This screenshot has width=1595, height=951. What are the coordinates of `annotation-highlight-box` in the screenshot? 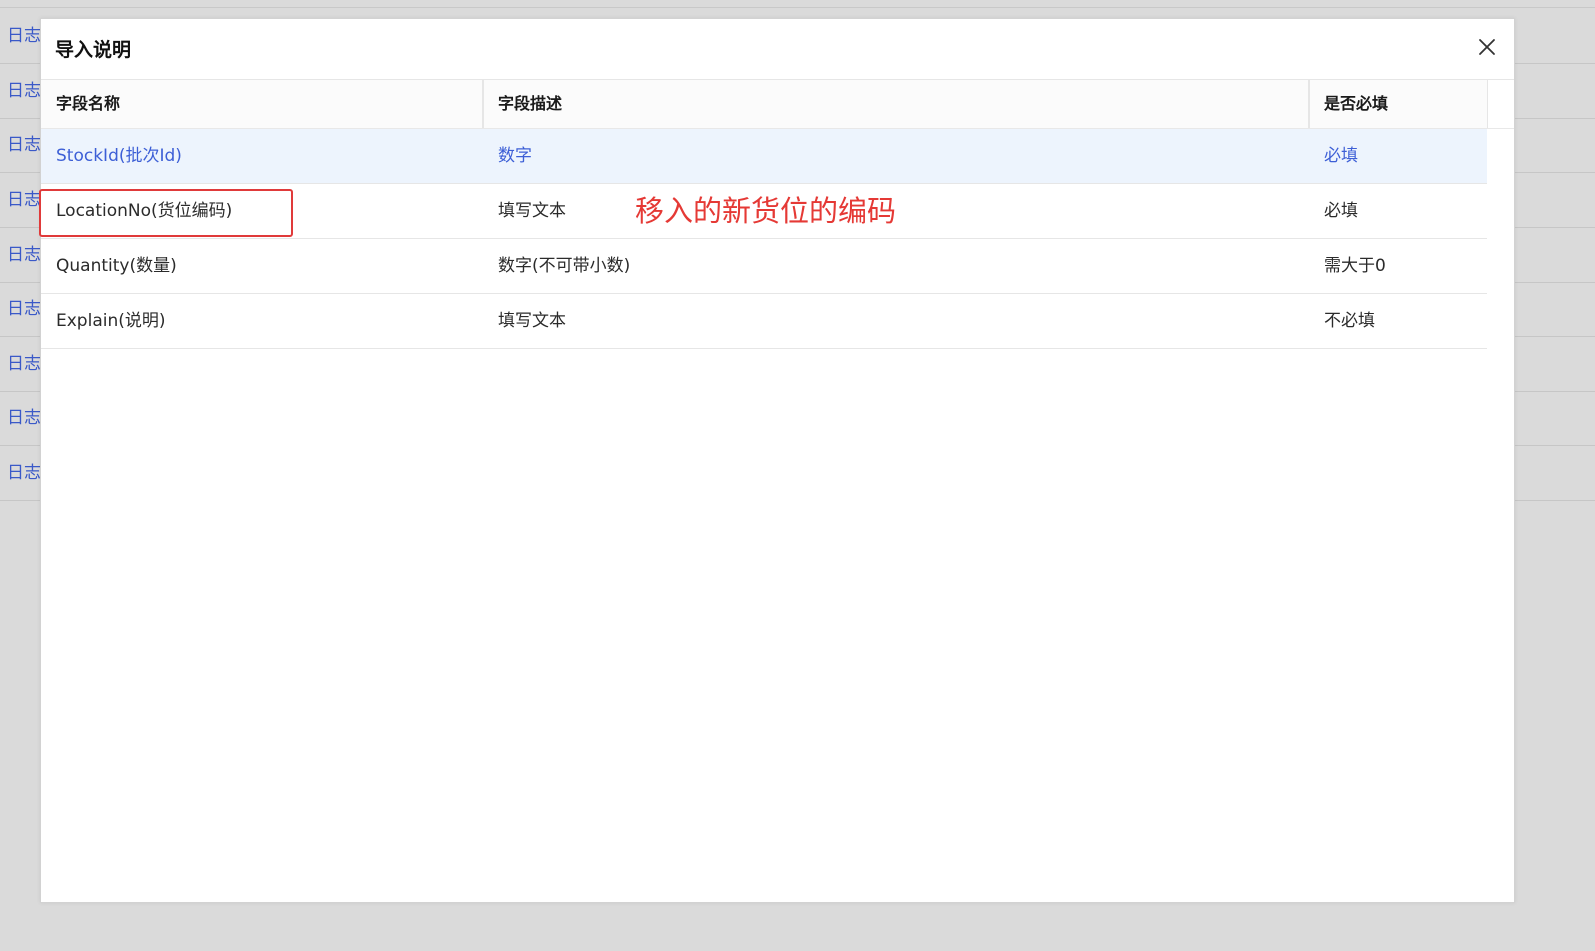 It's located at (166, 213).